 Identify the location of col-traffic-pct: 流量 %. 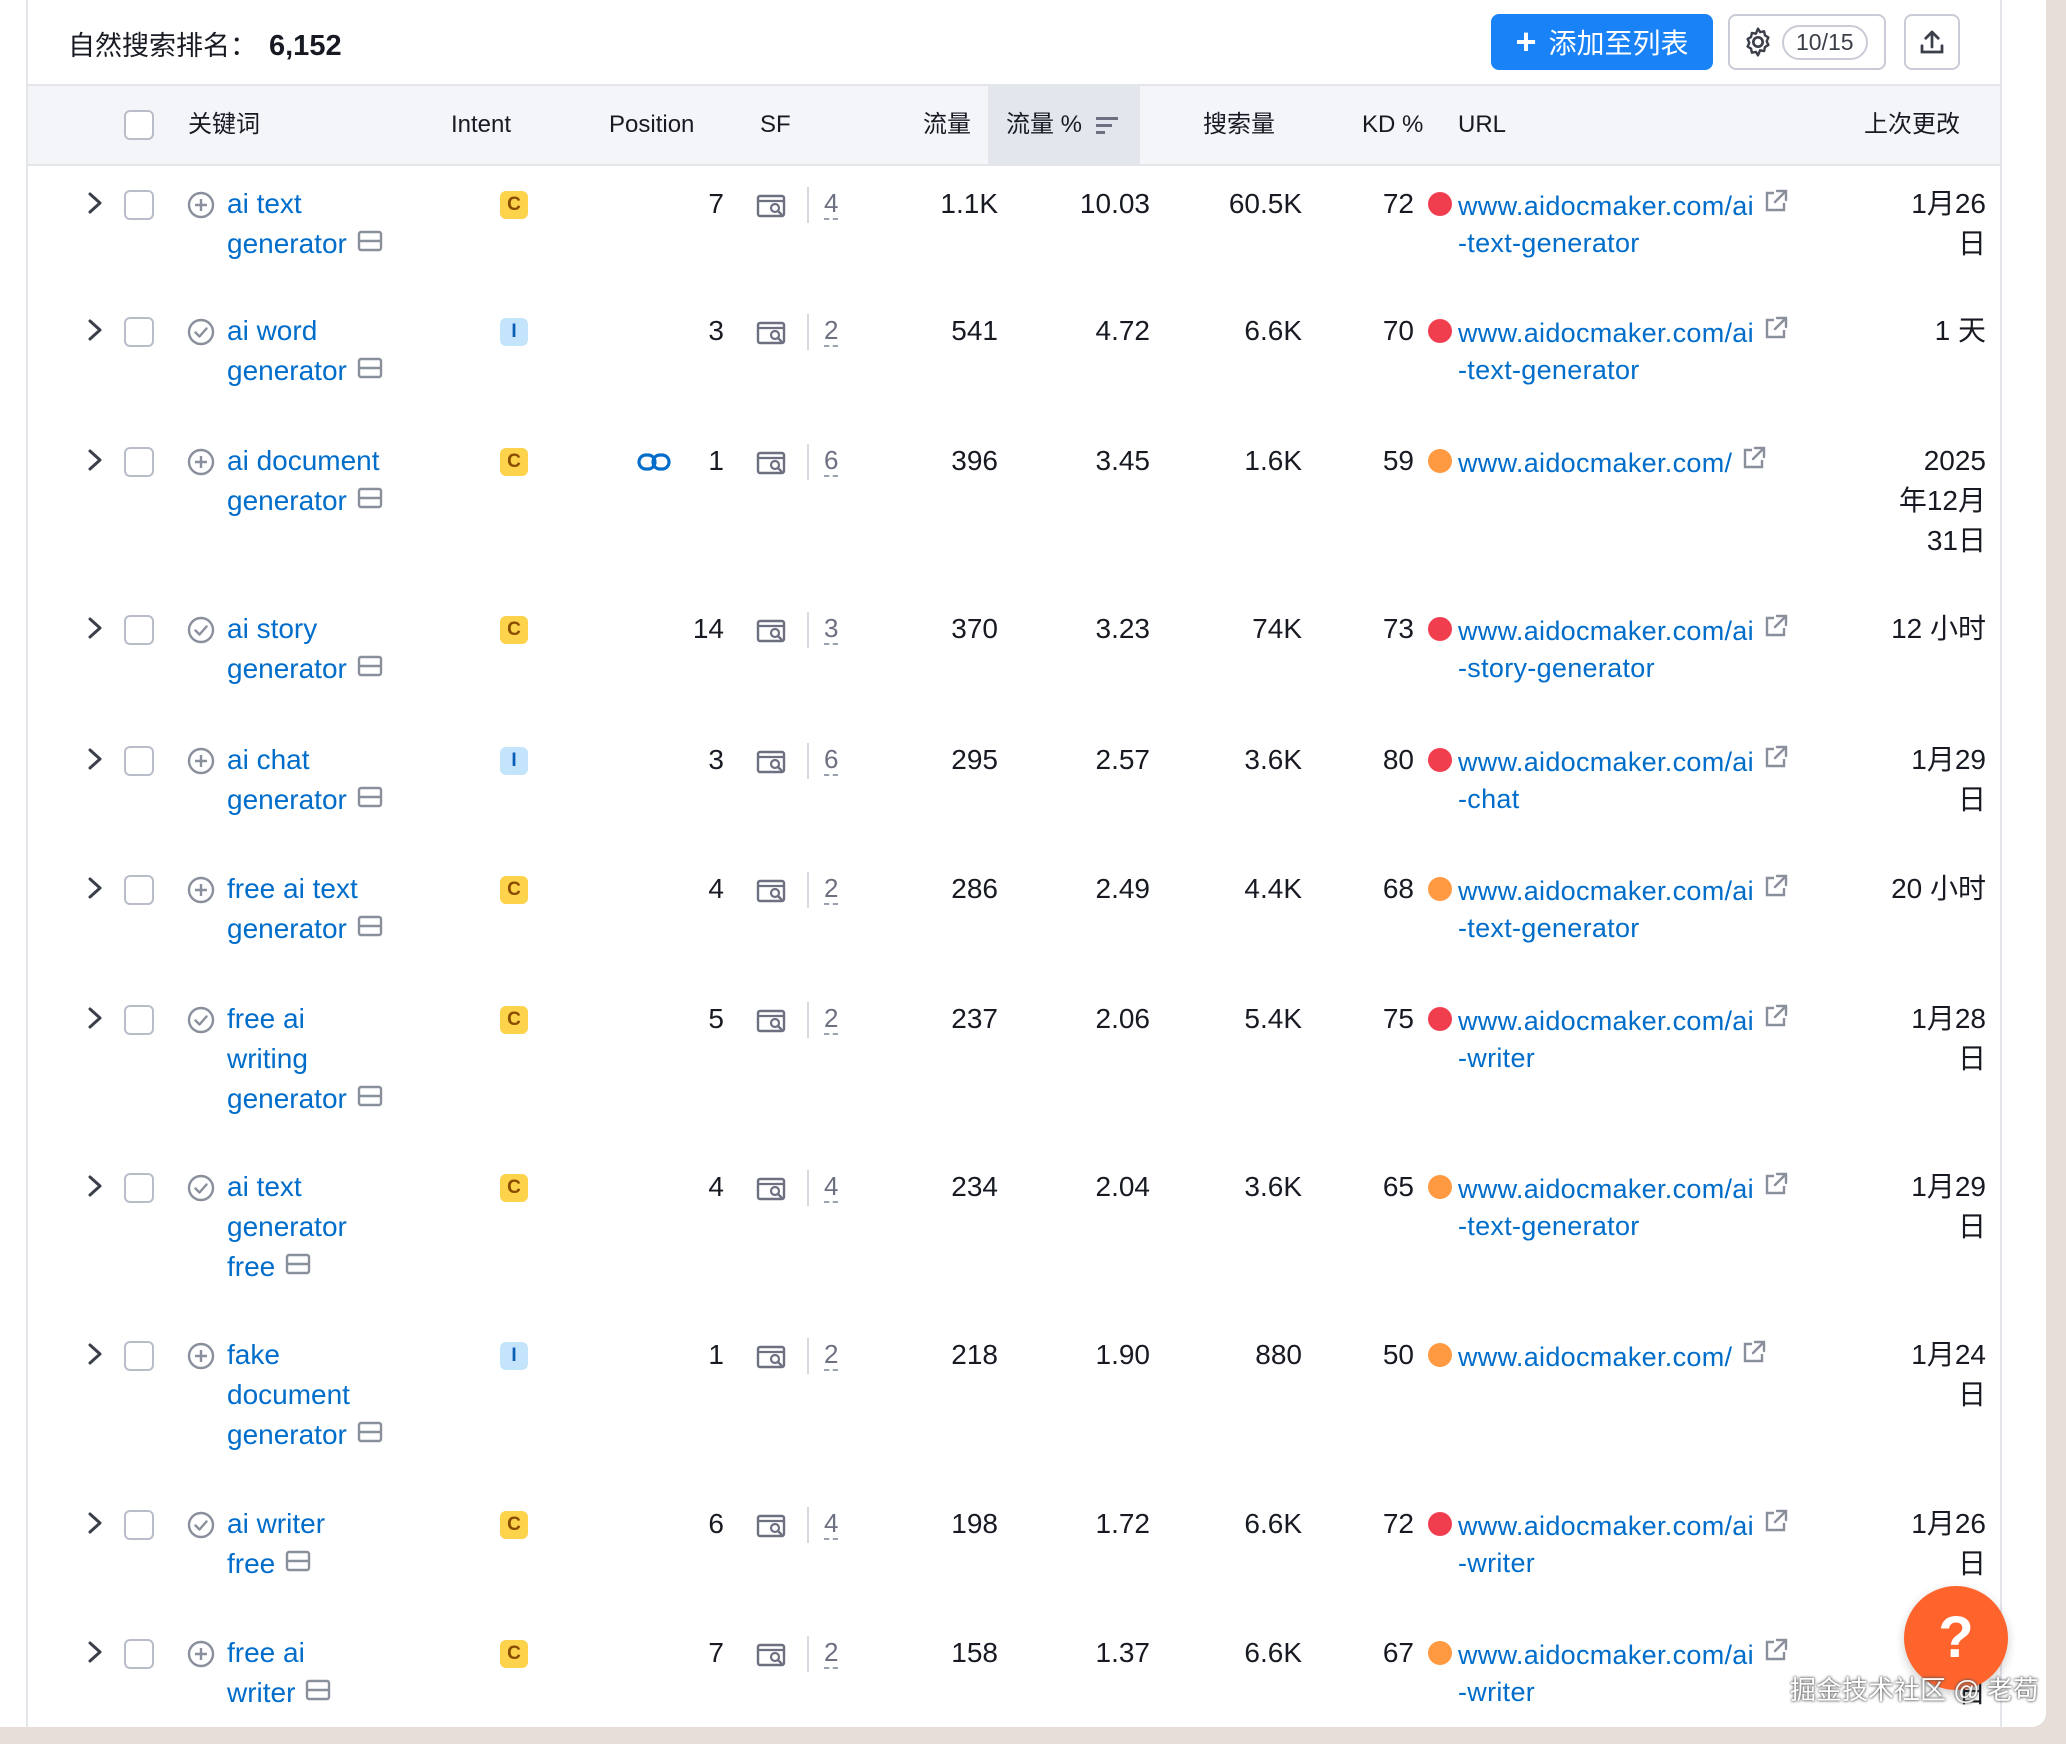
(1064, 125).